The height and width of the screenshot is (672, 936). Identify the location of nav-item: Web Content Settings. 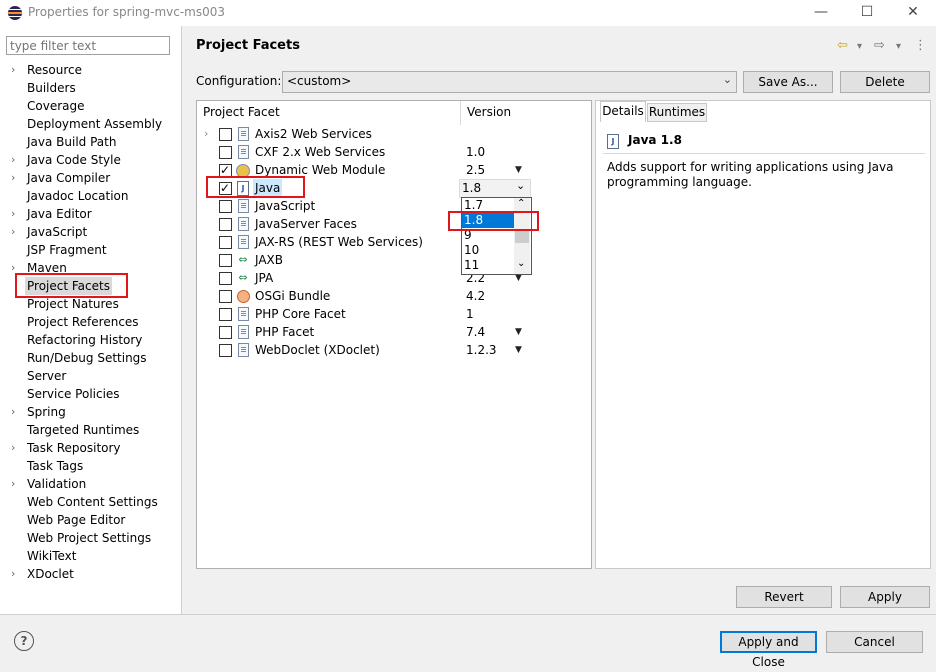
(90, 502).